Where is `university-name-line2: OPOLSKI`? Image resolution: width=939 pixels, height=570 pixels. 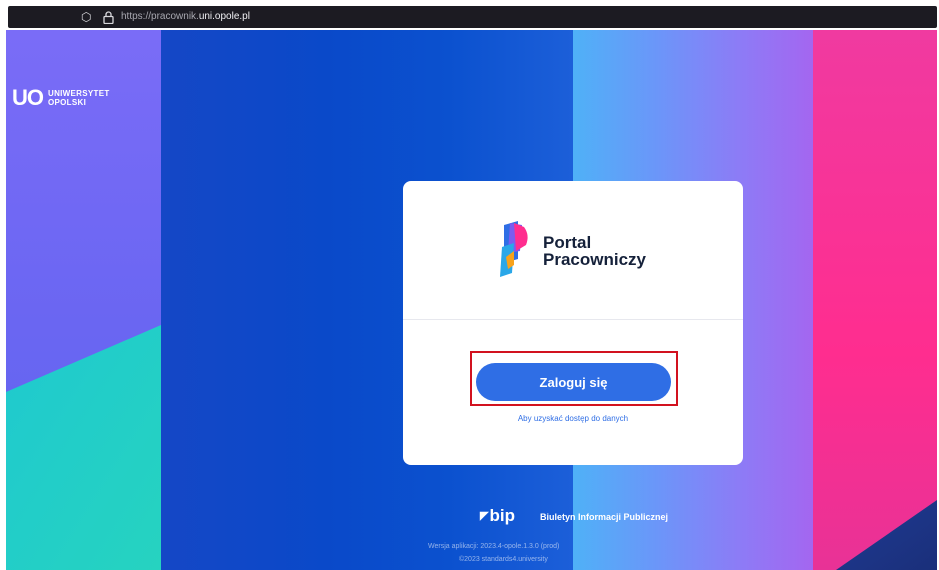
university-name-line2: OPOLSKI is located at coordinates (67, 102).